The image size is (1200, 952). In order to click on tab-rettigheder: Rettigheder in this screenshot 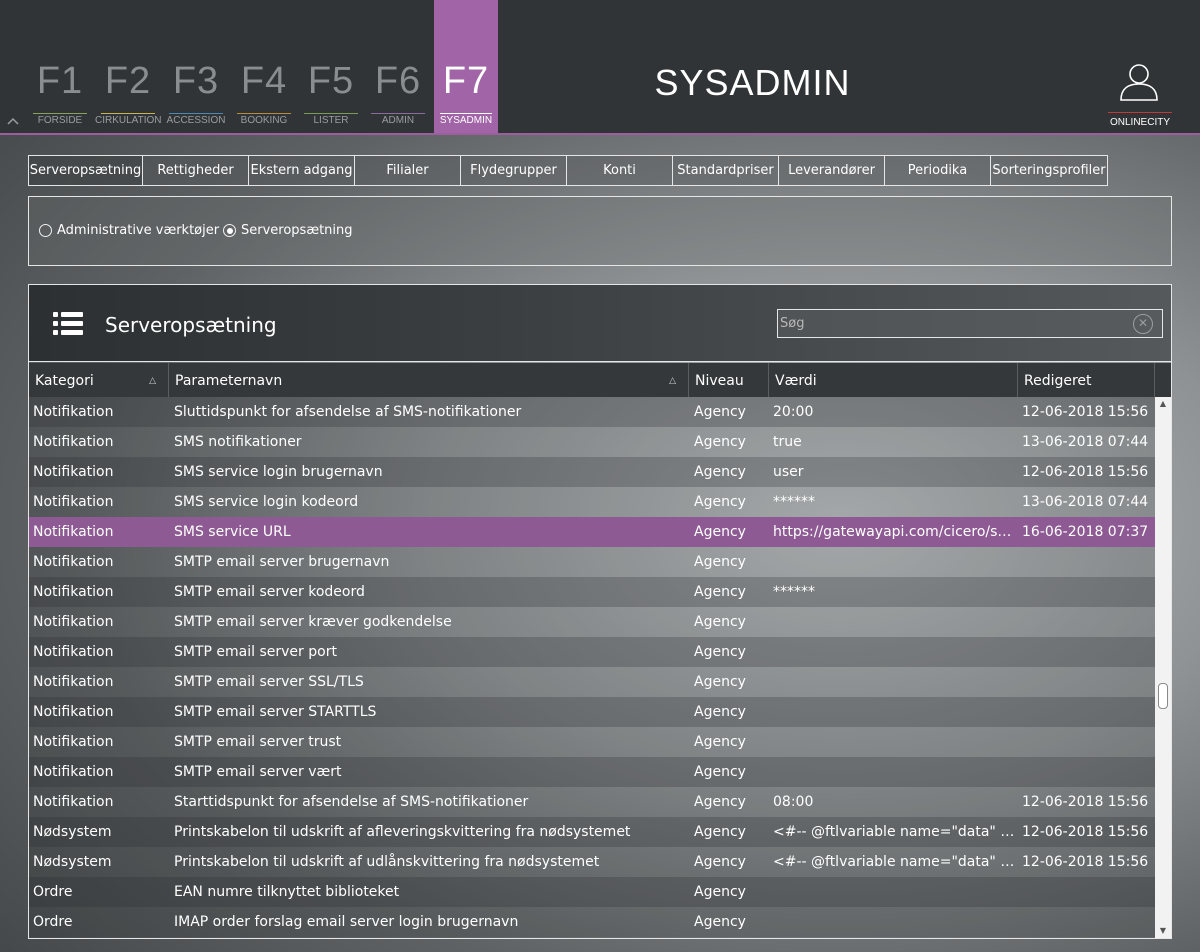, I will do `click(196, 170)`.